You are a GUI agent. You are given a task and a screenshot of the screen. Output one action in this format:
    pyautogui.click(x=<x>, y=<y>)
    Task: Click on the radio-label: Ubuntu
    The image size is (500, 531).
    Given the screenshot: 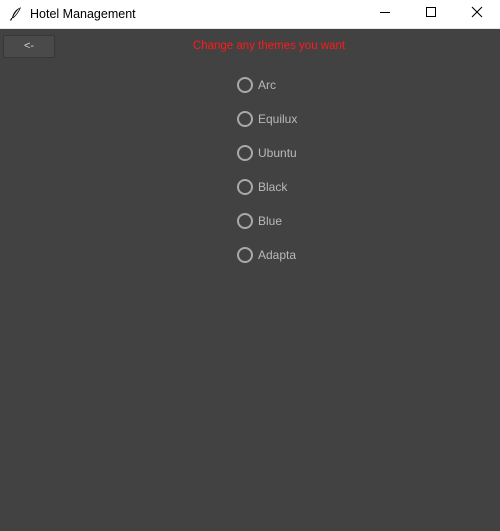 What is the action you would take?
    pyautogui.click(x=277, y=153)
    